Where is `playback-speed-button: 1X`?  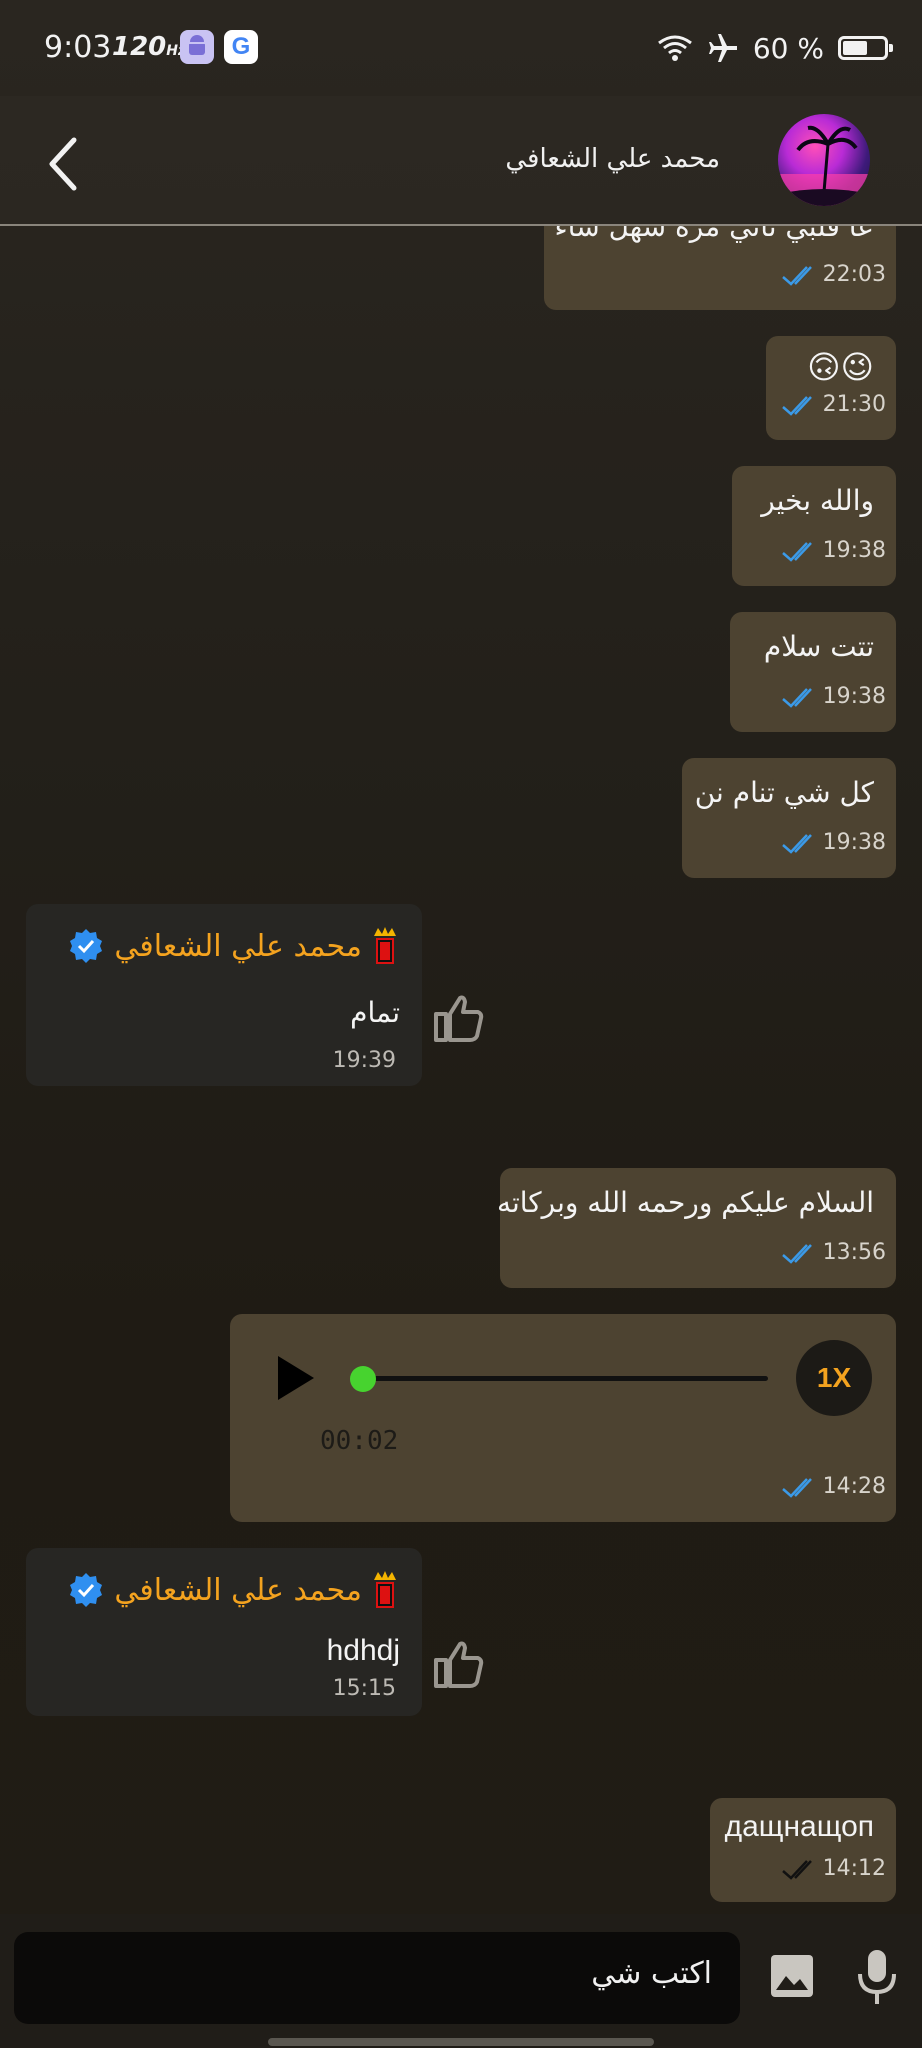 playback-speed-button: 1X is located at coordinates (834, 1378).